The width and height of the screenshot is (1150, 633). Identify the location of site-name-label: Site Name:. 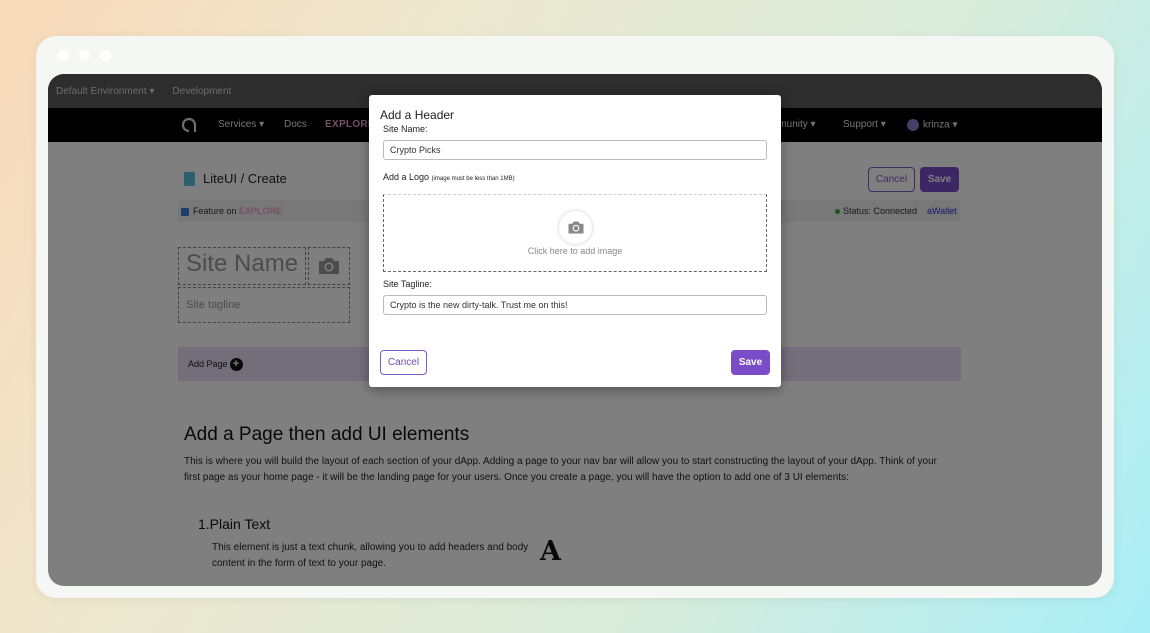
(405, 129).